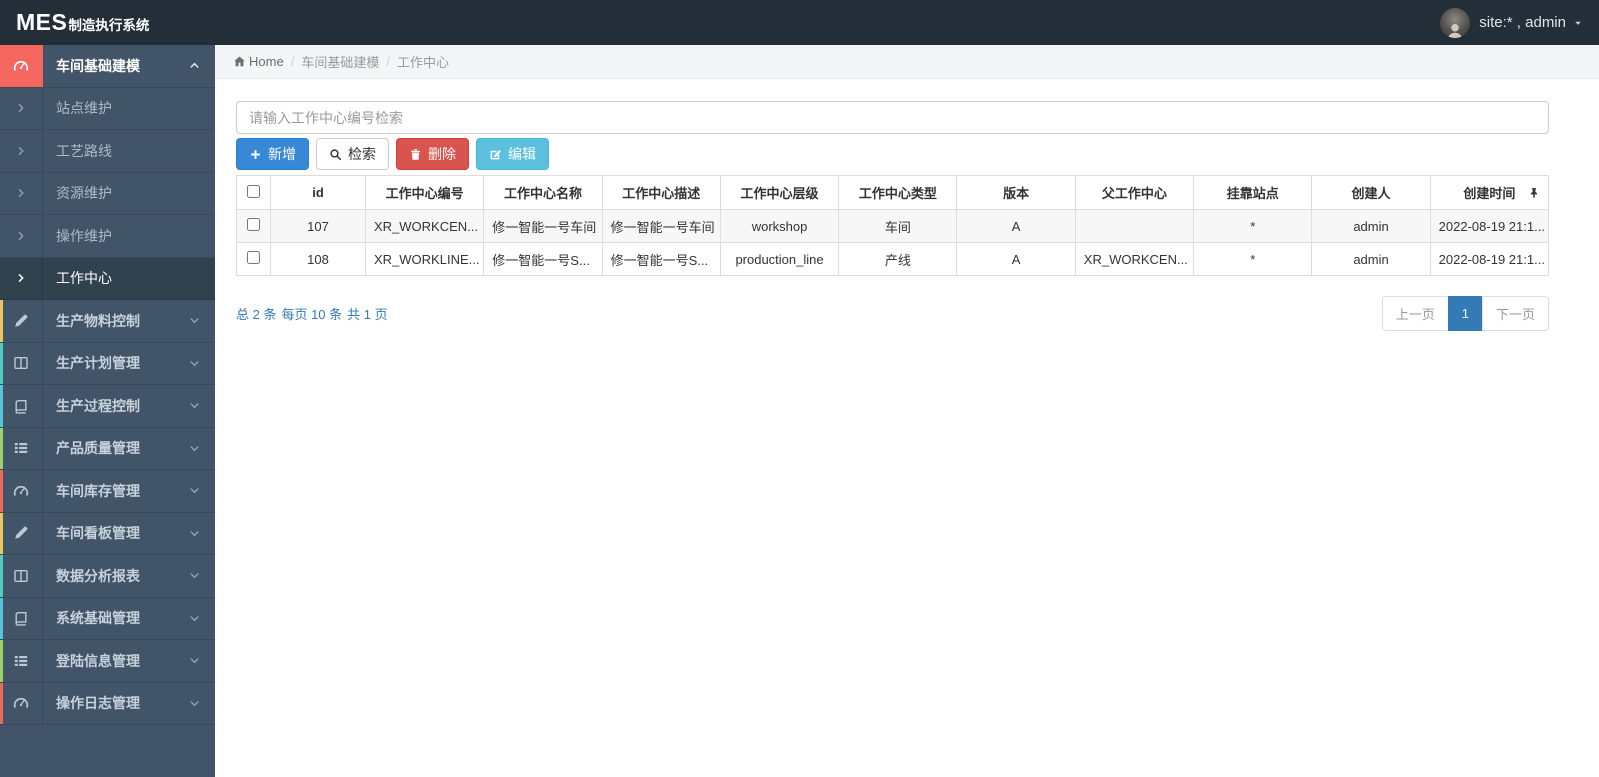 The height and width of the screenshot is (777, 1599). I want to click on cell-id: 107, so click(318, 226).